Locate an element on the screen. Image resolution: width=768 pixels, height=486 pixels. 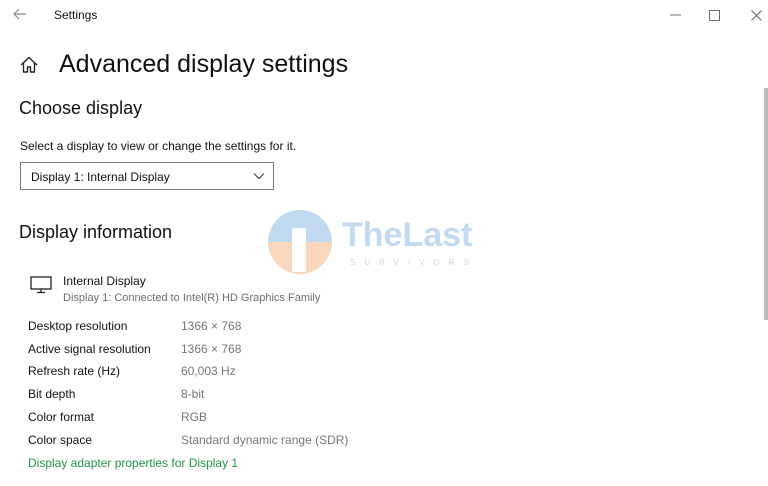
chevron-down-icon is located at coordinates (259, 176).